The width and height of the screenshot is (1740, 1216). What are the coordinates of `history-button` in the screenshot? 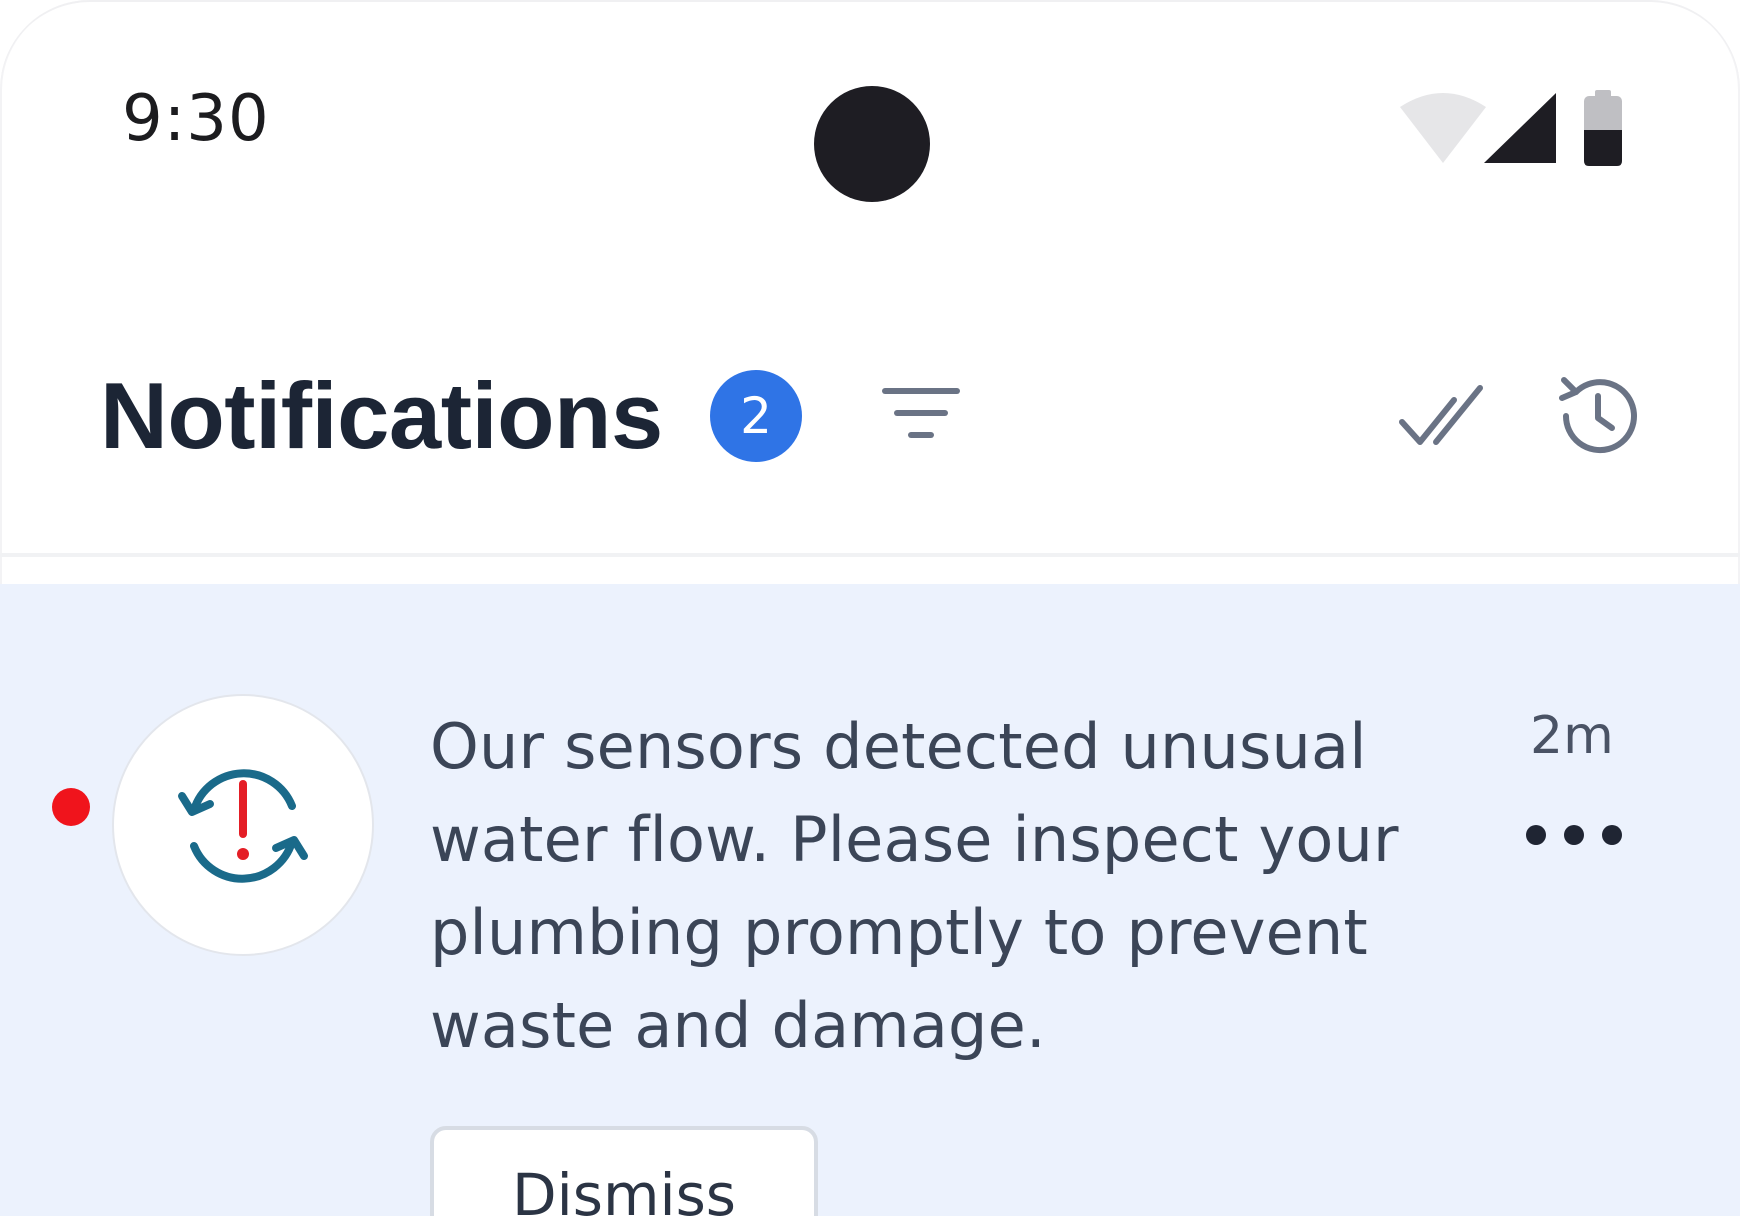 It's located at (1598, 416).